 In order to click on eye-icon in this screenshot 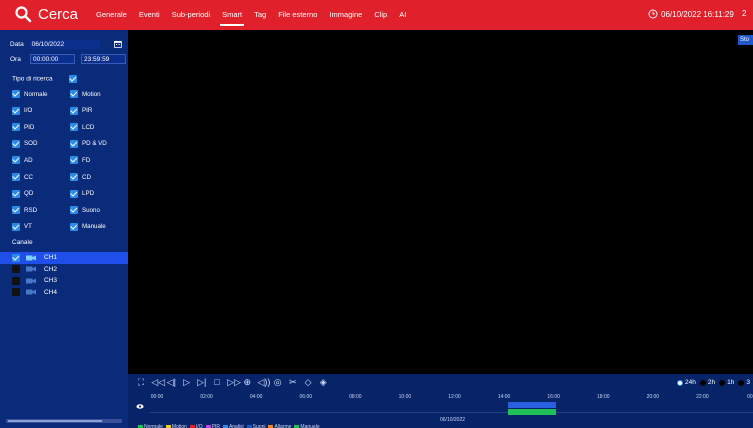, I will do `click(140, 406)`.